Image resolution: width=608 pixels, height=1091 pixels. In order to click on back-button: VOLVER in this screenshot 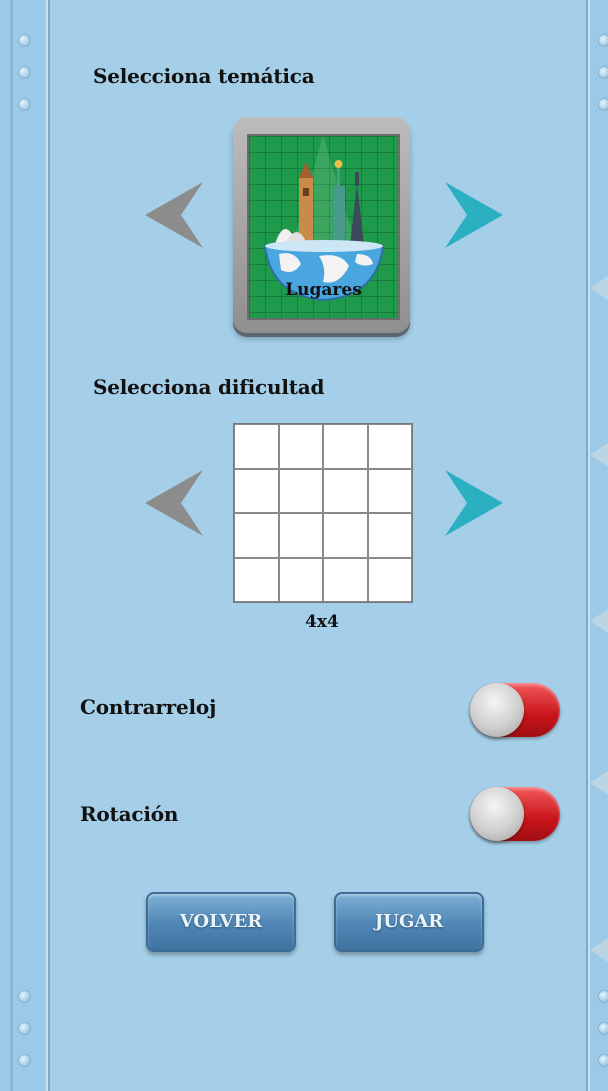, I will do `click(221, 922)`.